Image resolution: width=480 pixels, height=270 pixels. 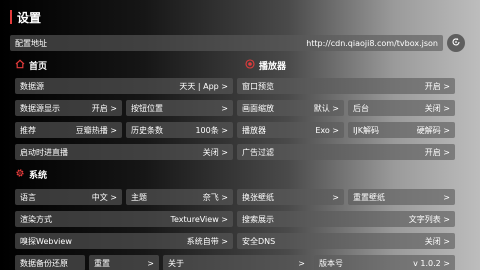 I want to click on title-accent-bar, so click(x=11, y=17).